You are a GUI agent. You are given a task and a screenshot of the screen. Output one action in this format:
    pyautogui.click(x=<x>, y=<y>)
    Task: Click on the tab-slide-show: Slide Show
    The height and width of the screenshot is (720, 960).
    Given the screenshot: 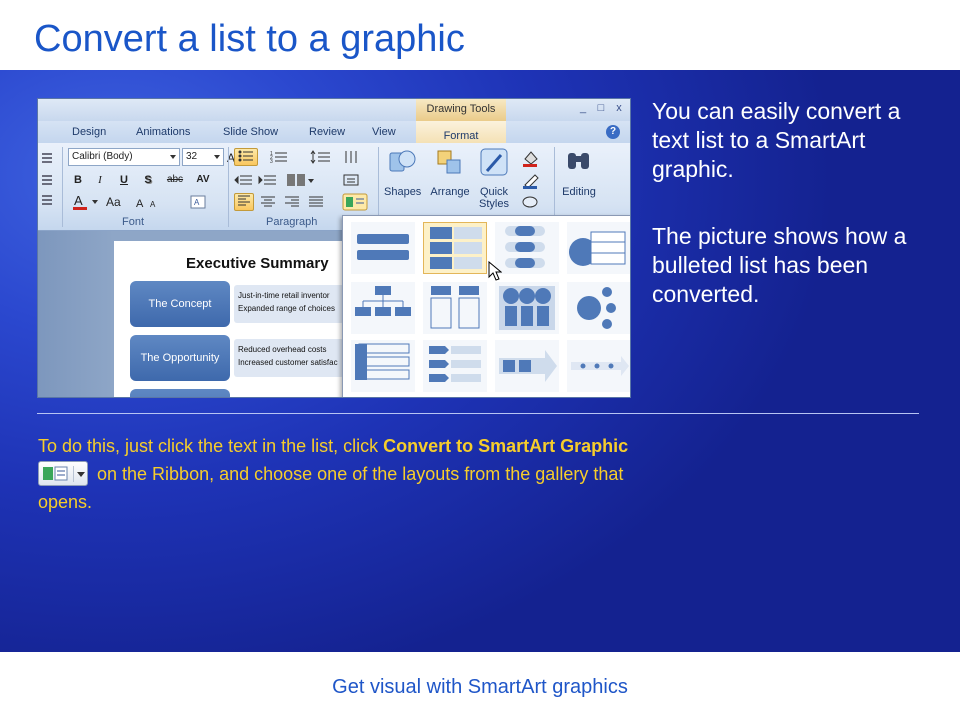 What is the action you would take?
    pyautogui.click(x=250, y=132)
    